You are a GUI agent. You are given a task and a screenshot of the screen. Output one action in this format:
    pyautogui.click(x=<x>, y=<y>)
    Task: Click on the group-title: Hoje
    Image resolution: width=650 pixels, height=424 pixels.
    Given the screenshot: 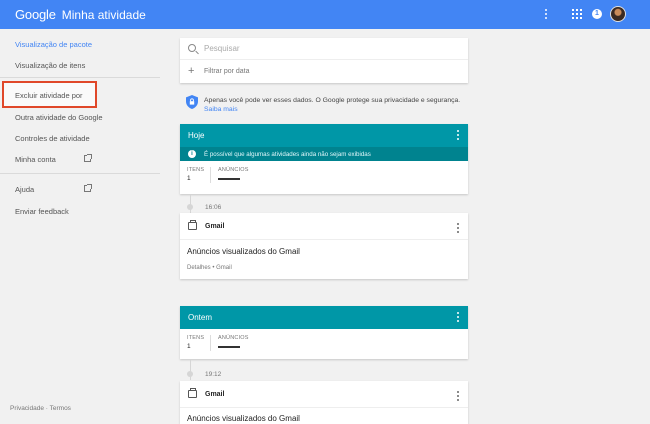 What is the action you would take?
    pyautogui.click(x=196, y=135)
    